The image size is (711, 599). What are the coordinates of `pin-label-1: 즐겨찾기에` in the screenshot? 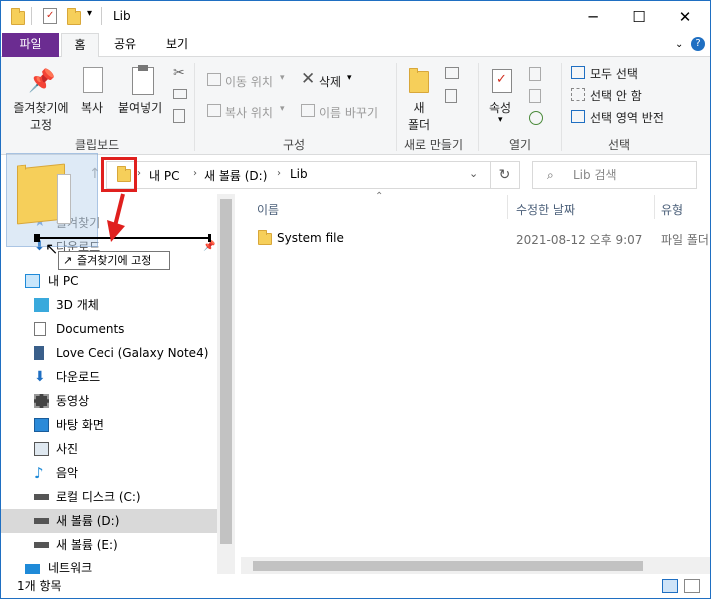 It's located at (41, 108).